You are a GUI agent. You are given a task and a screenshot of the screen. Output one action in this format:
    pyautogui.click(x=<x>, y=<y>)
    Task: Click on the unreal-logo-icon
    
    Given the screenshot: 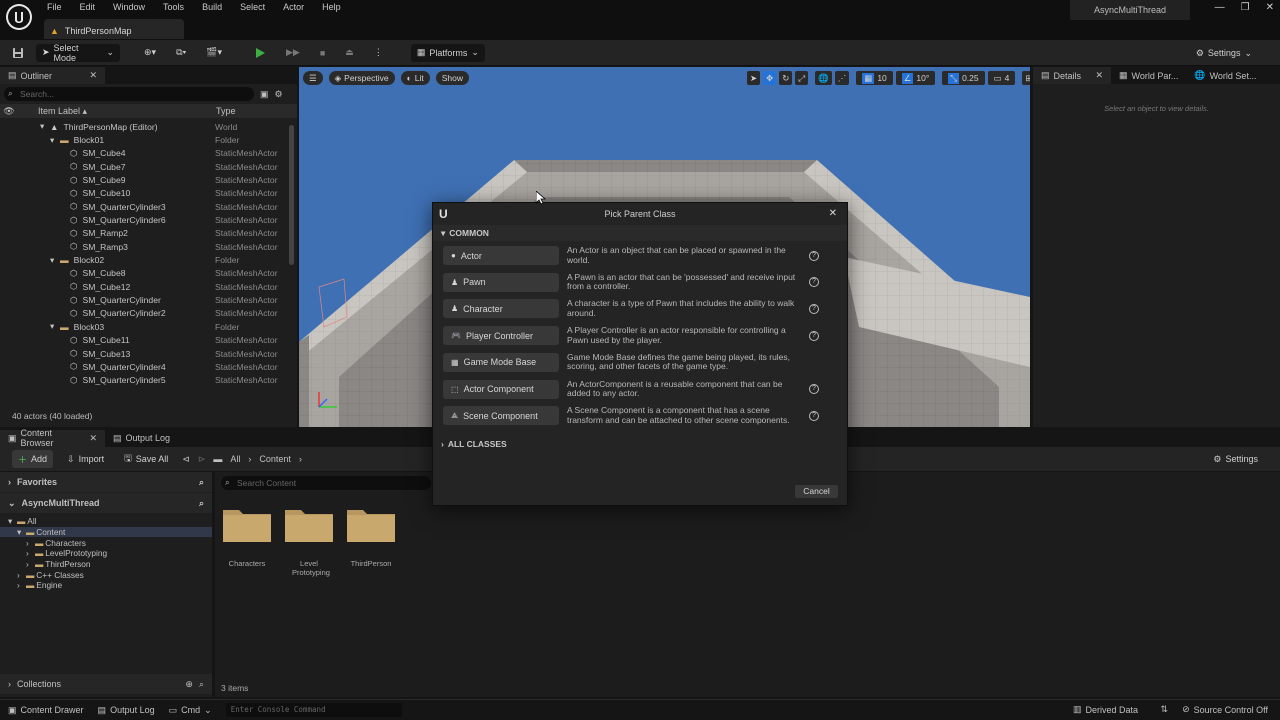 What is the action you would take?
    pyautogui.click(x=19, y=17)
    